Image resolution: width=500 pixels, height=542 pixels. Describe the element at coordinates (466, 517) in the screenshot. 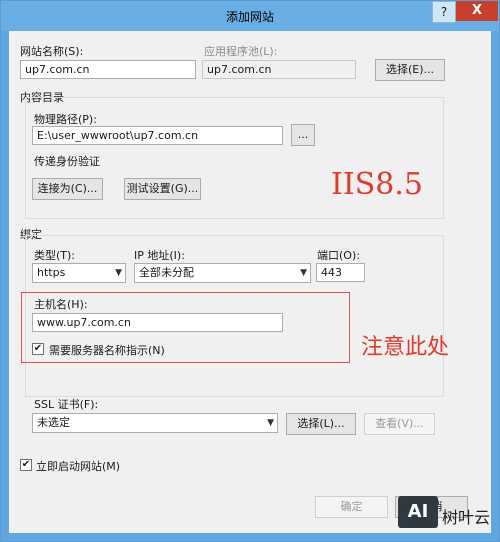

I see `watermark-text: 树叶云` at that location.